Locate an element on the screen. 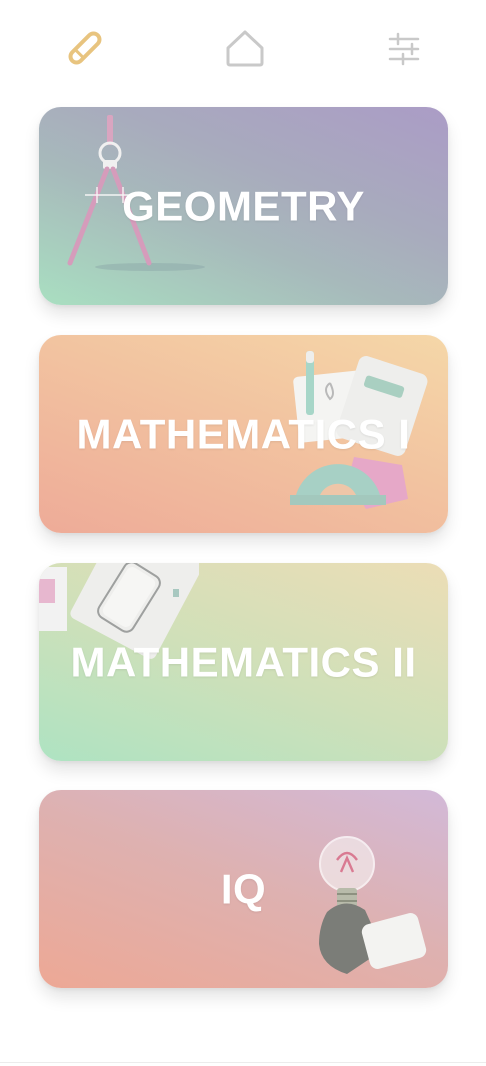  bottom-divider is located at coordinates (243, 1062).